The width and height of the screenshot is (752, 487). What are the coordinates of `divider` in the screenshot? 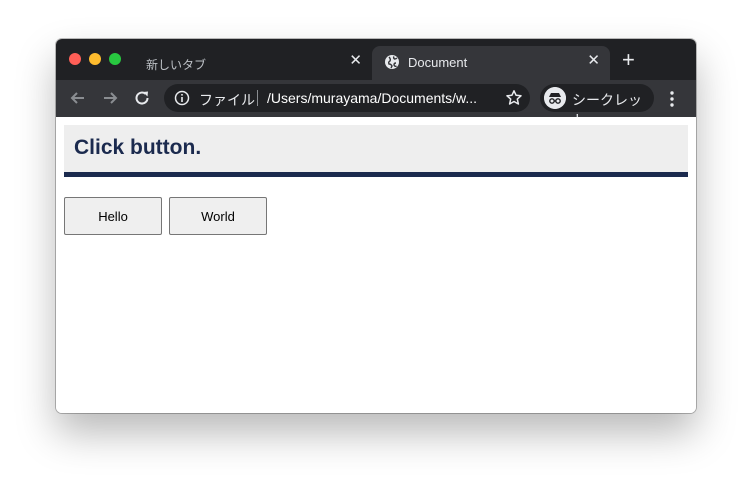 It's located at (257, 98).